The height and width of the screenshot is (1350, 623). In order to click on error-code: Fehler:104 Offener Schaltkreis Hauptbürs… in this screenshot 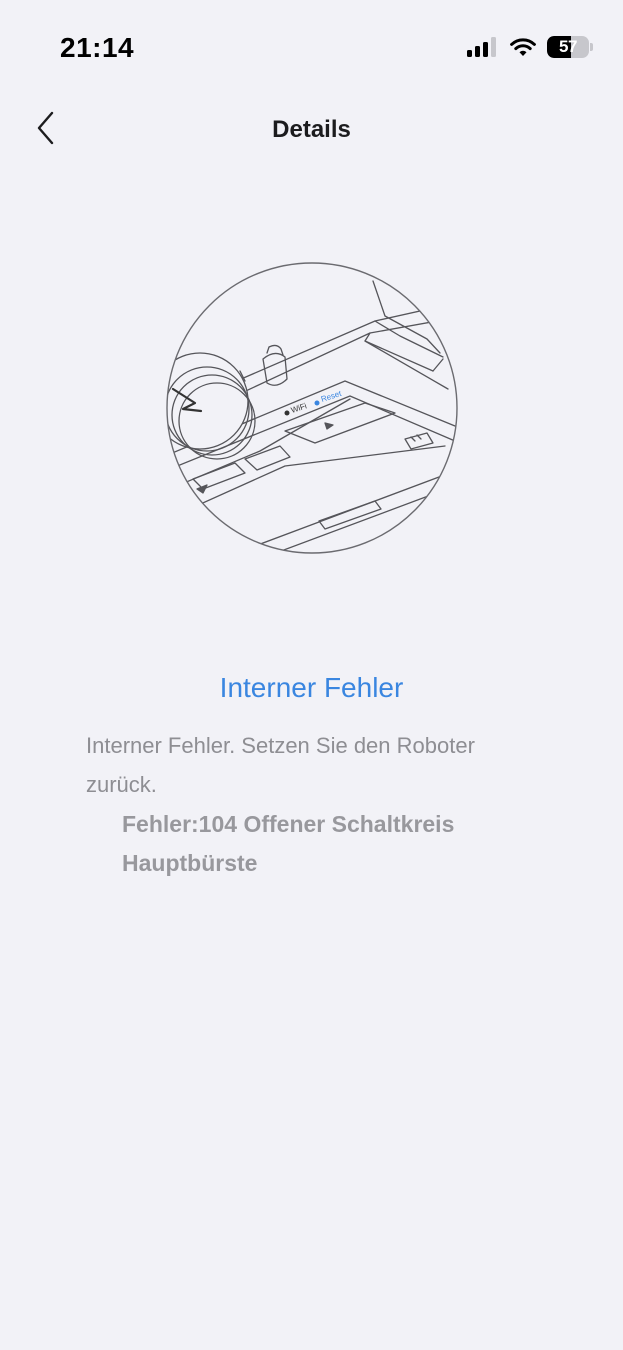, I will do `click(288, 843)`.